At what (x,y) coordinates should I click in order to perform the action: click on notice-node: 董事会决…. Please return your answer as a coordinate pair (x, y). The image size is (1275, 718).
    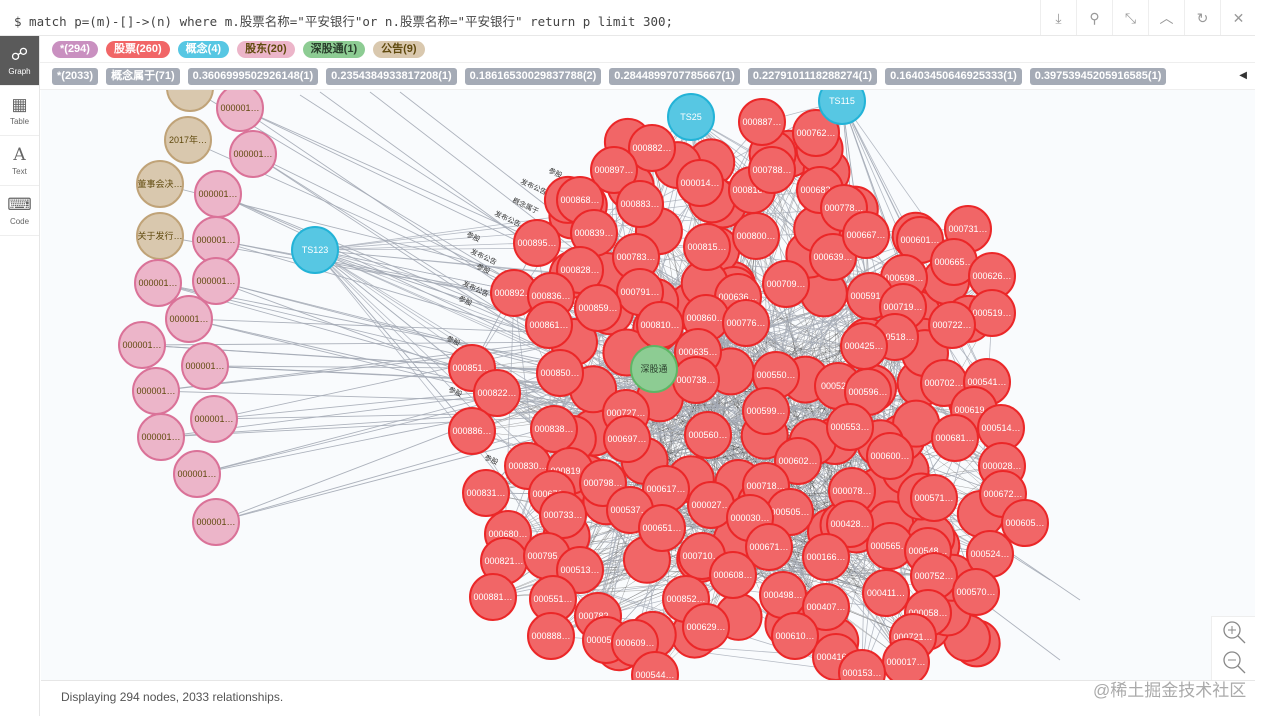
    Looking at the image, I should click on (160, 184).